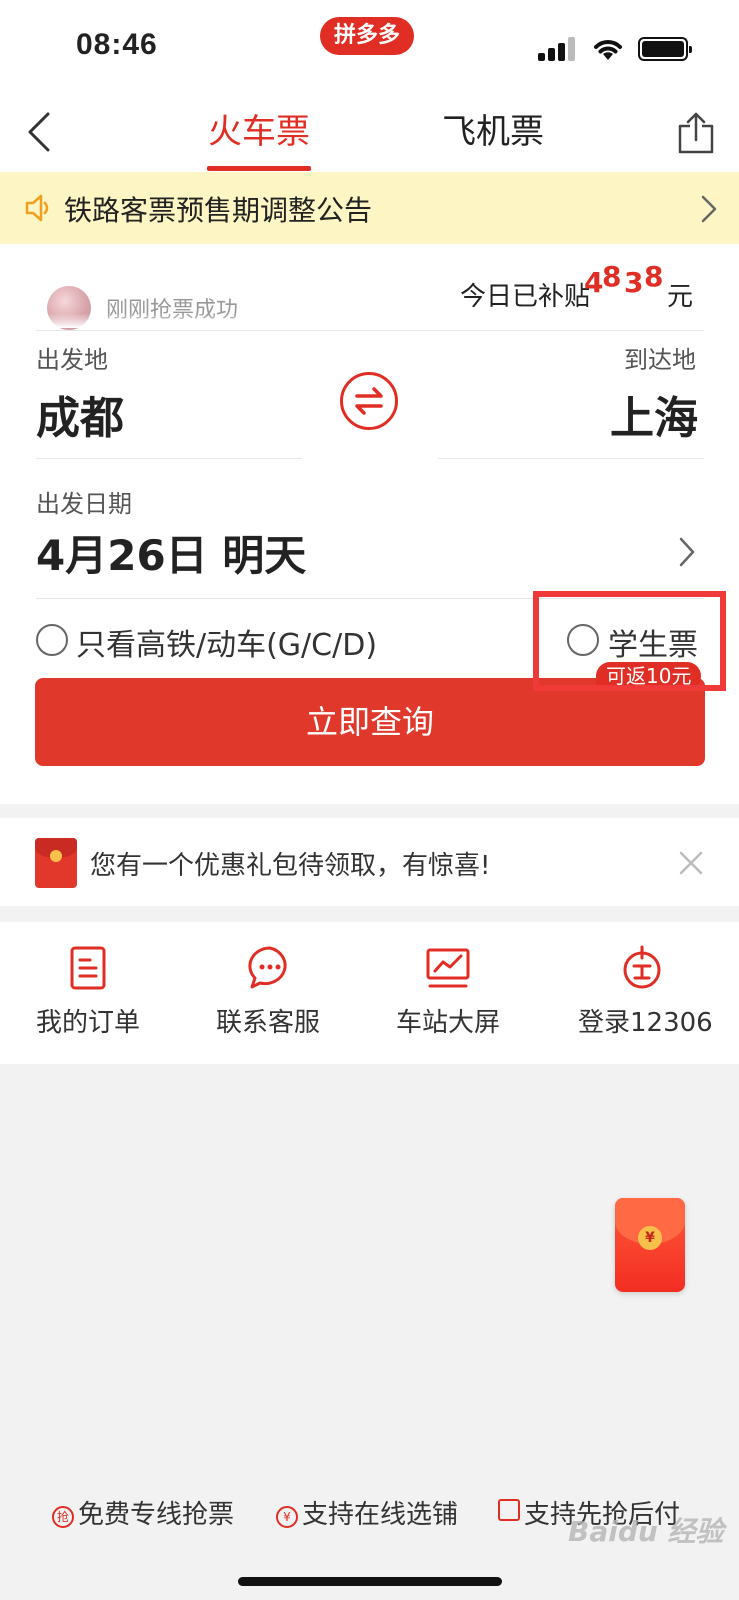  Describe the element at coordinates (370, 1581) in the screenshot. I see `home-indicator` at that location.